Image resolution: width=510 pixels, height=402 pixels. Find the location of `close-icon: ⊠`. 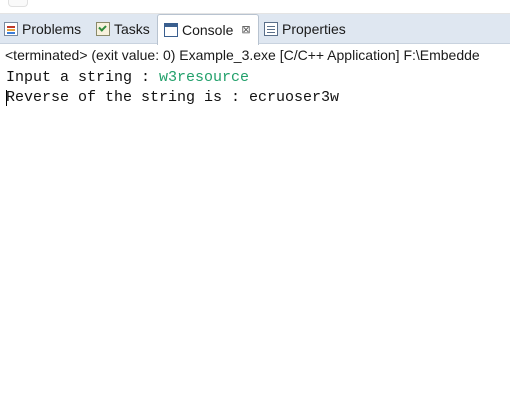

close-icon: ⊠ is located at coordinates (245, 30).